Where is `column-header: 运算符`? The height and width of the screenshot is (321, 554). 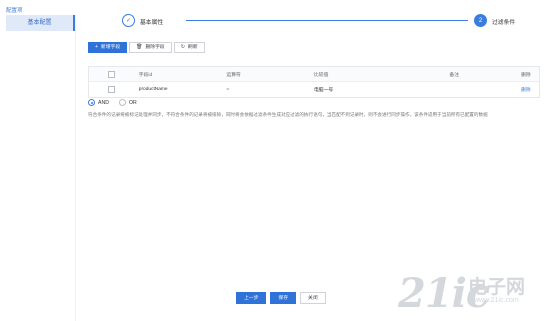
column-header: 运算符 is located at coordinates (233, 75).